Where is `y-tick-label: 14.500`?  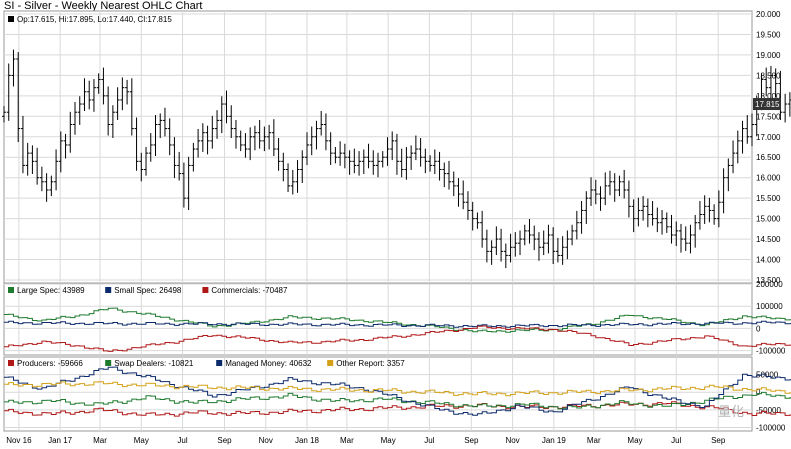
y-tick-label: 14.500 is located at coordinates (768, 239).